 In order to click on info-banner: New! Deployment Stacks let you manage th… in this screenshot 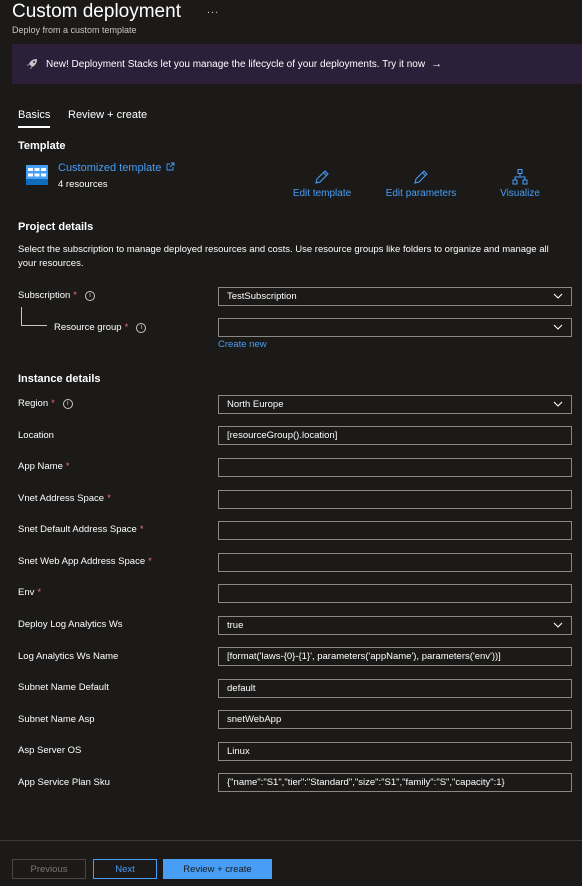, I will do `click(297, 64)`.